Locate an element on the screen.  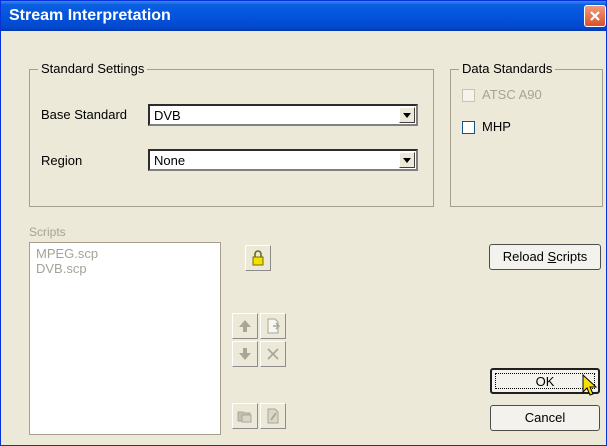
edit-script-button is located at coordinates (273, 416).